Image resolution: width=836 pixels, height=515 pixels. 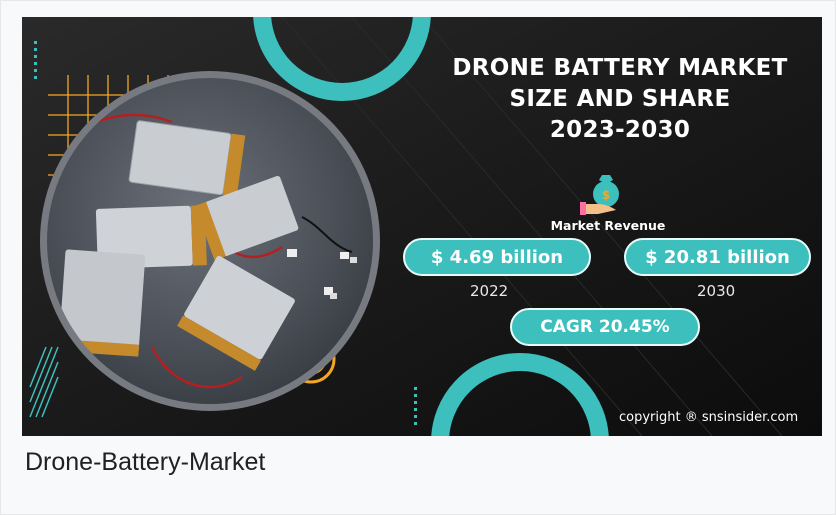 What do you see at coordinates (599, 195) in the screenshot?
I see `money-bag-hand-icon: $` at bounding box center [599, 195].